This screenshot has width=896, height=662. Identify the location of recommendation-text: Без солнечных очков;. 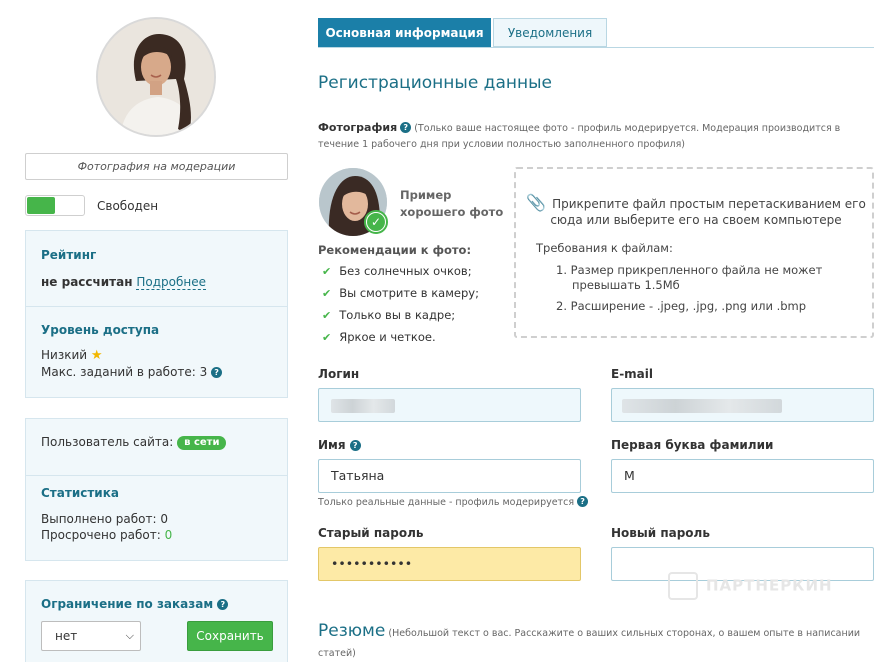
(405, 271).